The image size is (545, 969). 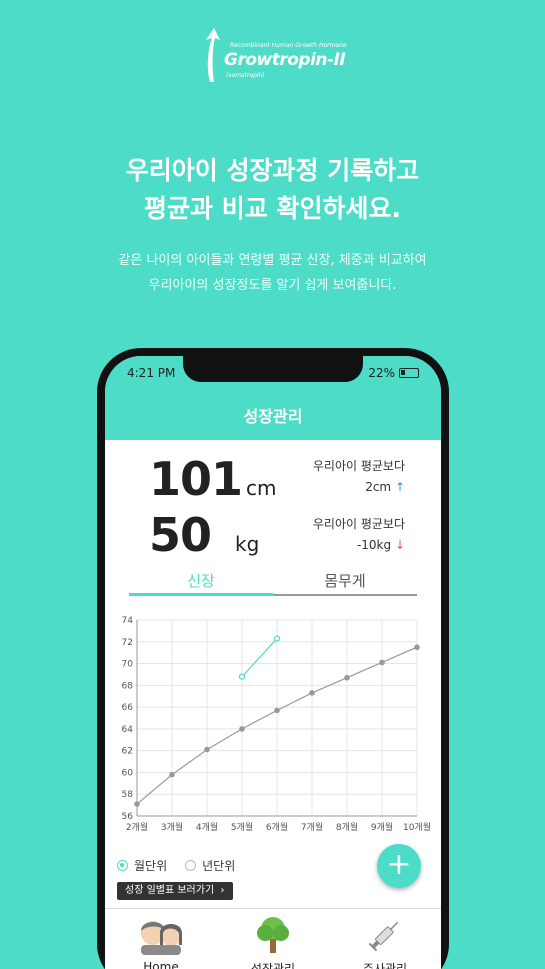 What do you see at coordinates (285, 60) in the screenshot?
I see `brand-name: Growtropin-II` at bounding box center [285, 60].